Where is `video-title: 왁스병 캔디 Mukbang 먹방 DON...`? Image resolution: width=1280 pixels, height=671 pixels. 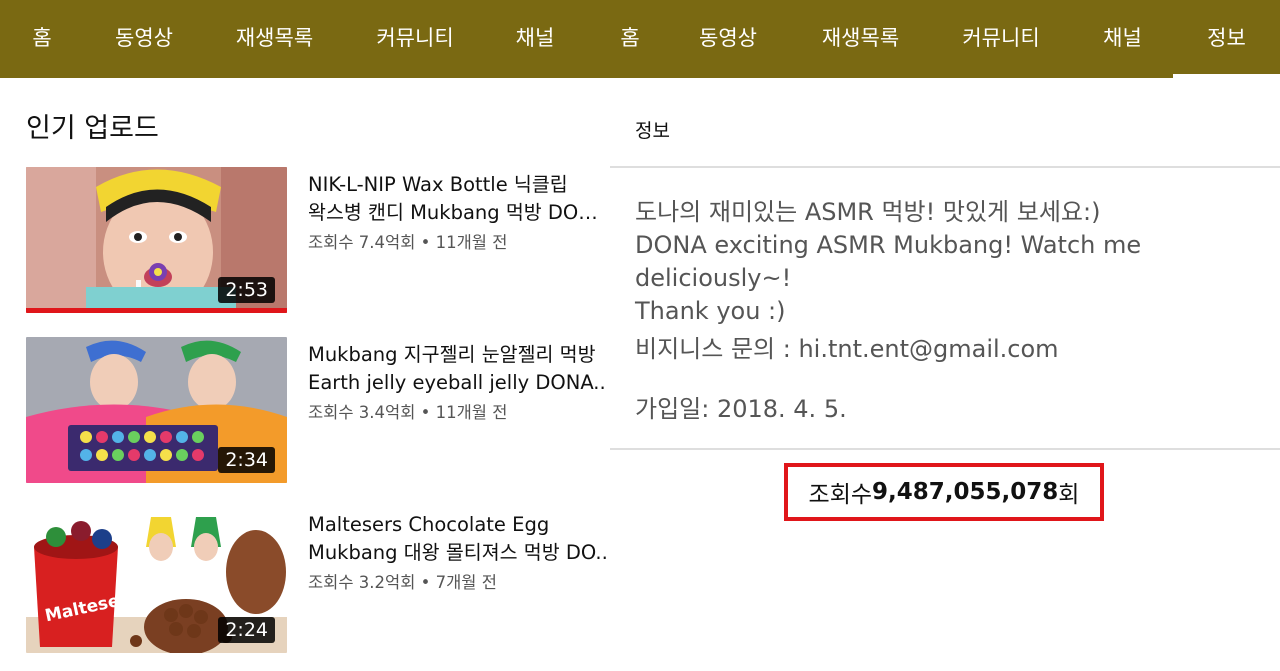
video-title: 왁스병 캔디 Mukbang 먹방 DON... is located at coordinates (458, 213).